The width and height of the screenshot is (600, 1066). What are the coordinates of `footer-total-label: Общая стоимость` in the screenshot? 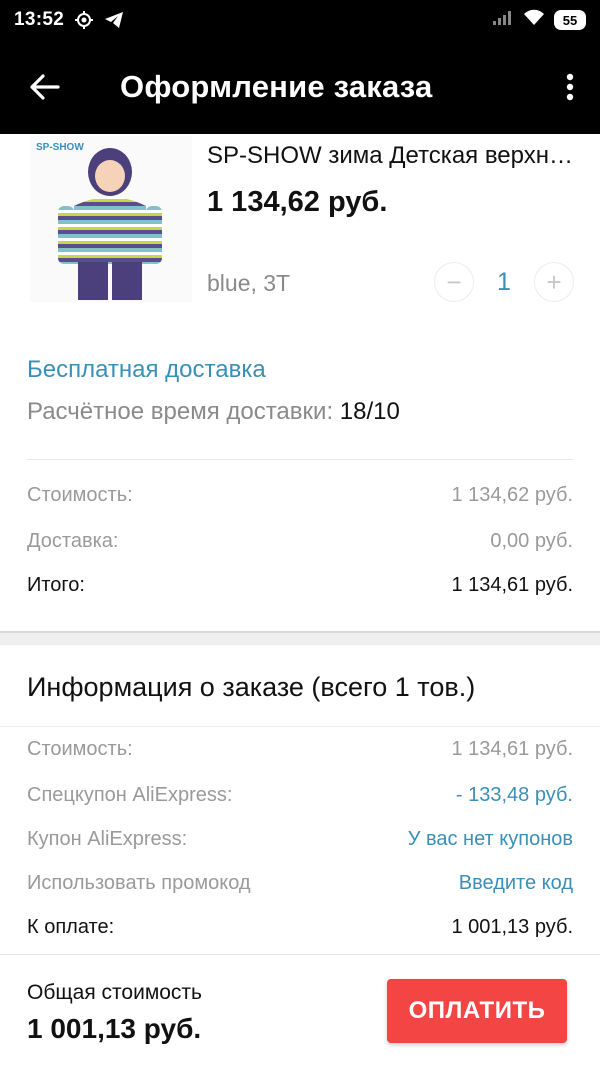 It's located at (114, 992).